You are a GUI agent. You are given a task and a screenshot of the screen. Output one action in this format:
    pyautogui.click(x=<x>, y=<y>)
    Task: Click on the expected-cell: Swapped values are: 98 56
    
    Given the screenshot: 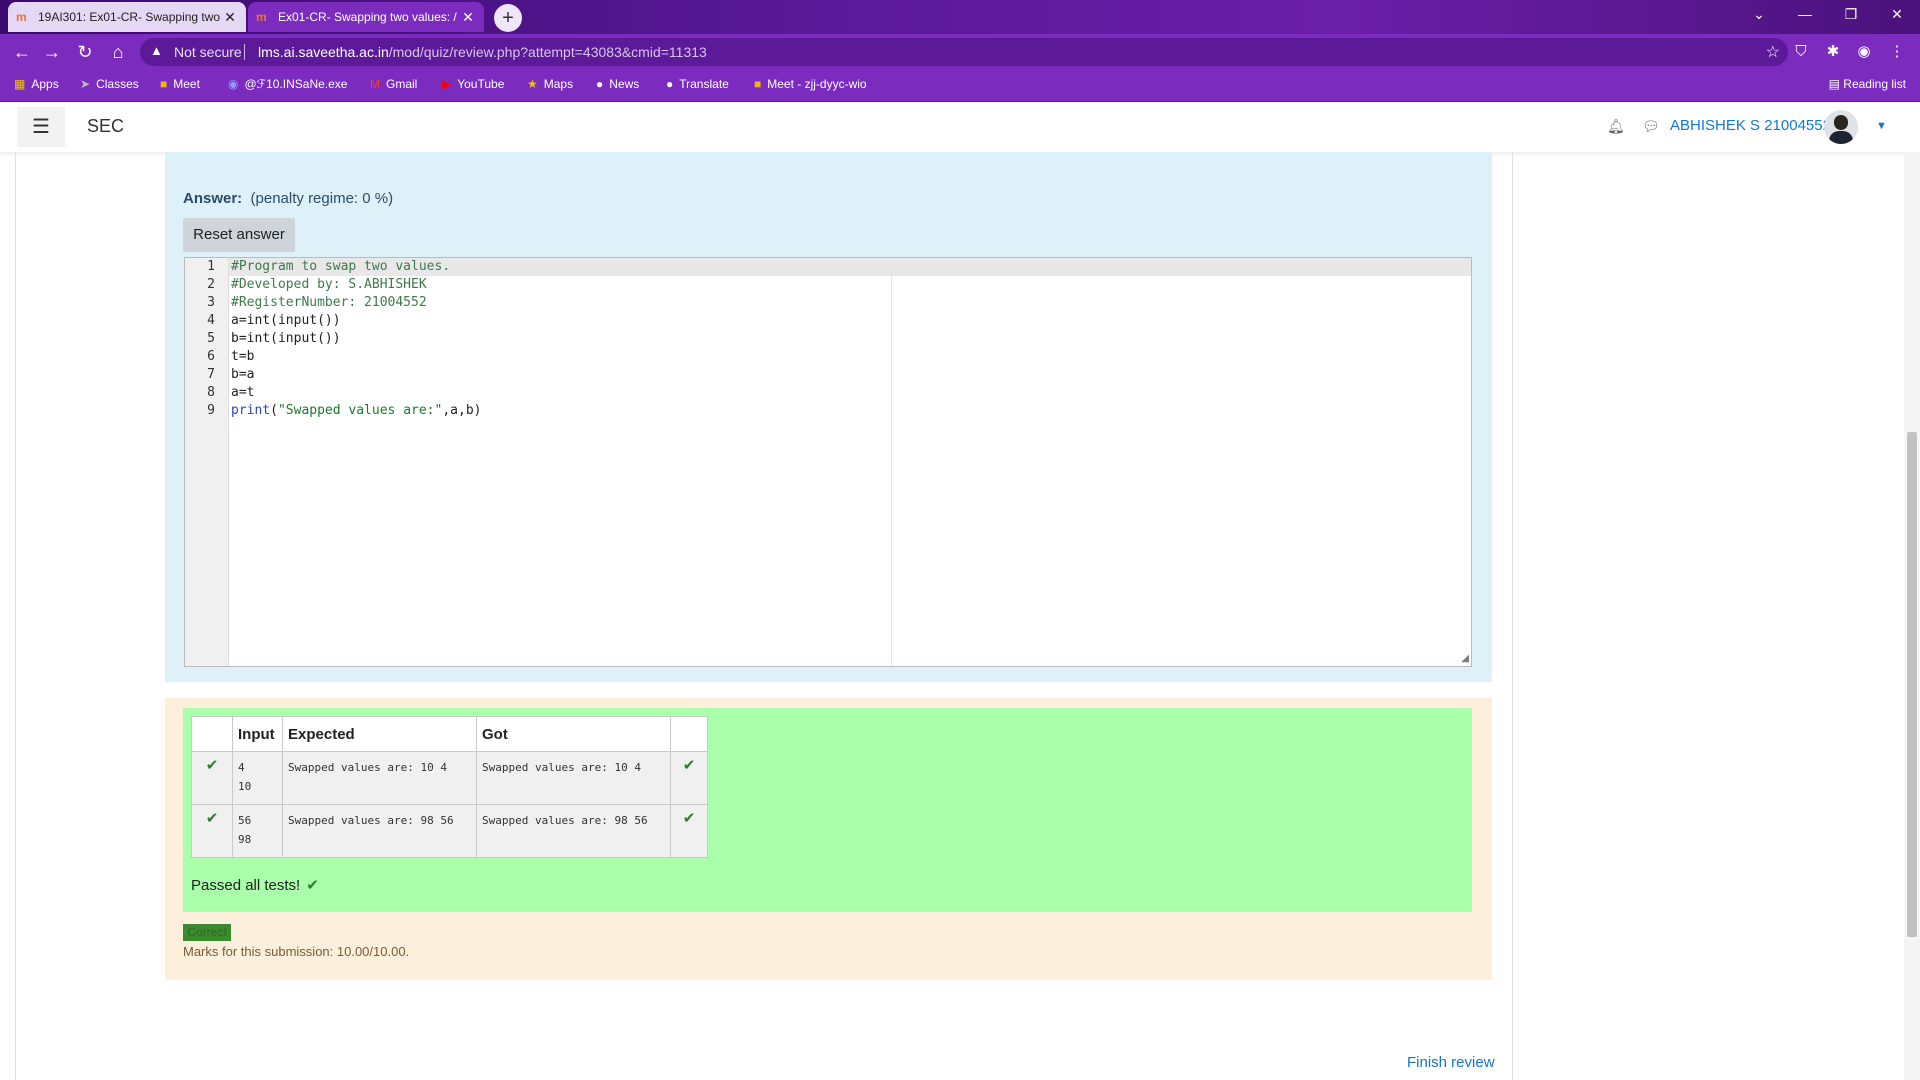 What is the action you would take?
    pyautogui.click(x=379, y=831)
    